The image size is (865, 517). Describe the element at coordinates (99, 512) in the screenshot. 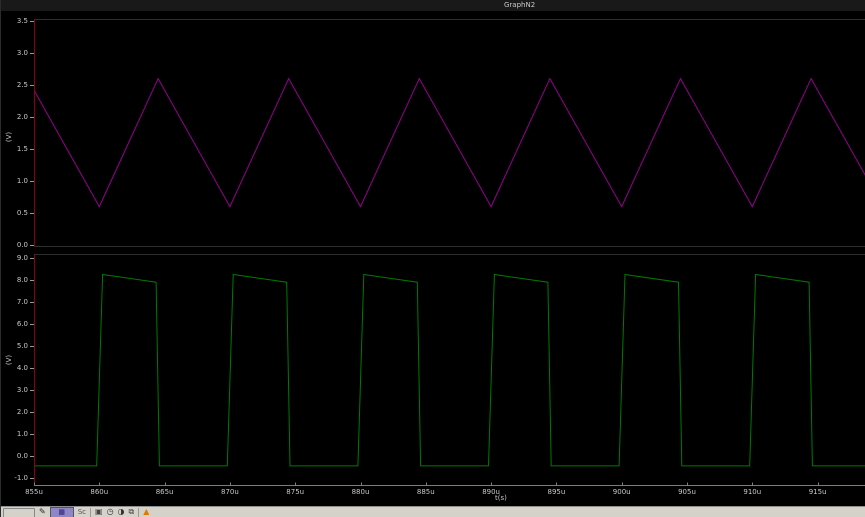

I see `window-icon: ▣` at that location.